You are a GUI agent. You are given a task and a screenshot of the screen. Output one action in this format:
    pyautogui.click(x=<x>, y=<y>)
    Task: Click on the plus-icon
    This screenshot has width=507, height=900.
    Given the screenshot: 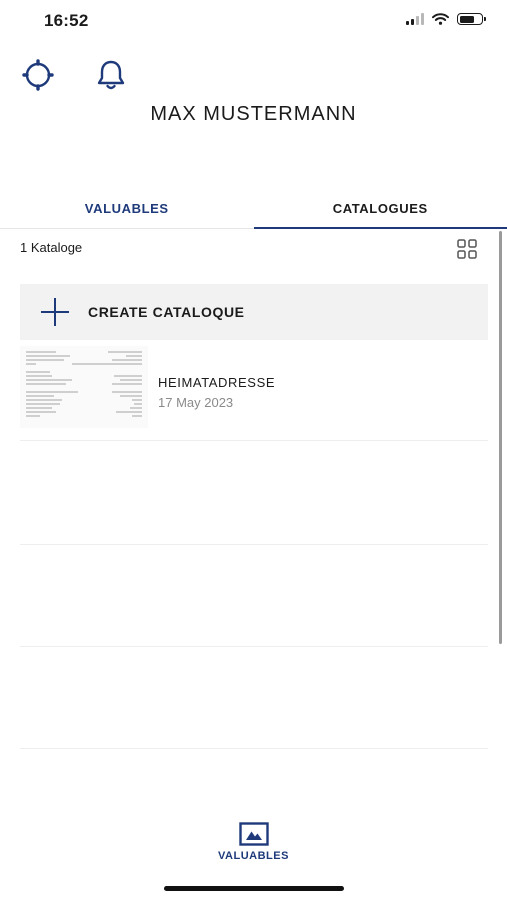 What is the action you would take?
    pyautogui.click(x=55, y=312)
    